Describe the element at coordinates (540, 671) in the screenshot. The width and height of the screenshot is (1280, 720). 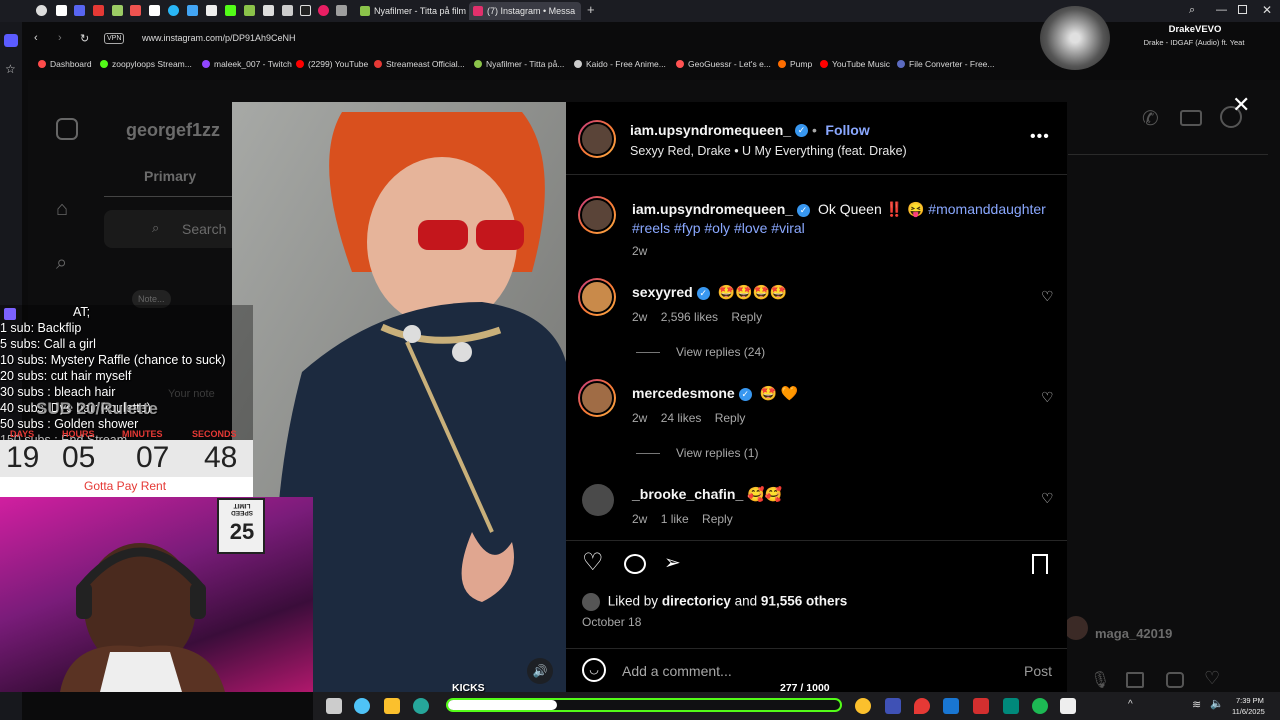
I see `mute-icon: 🔊` at that location.